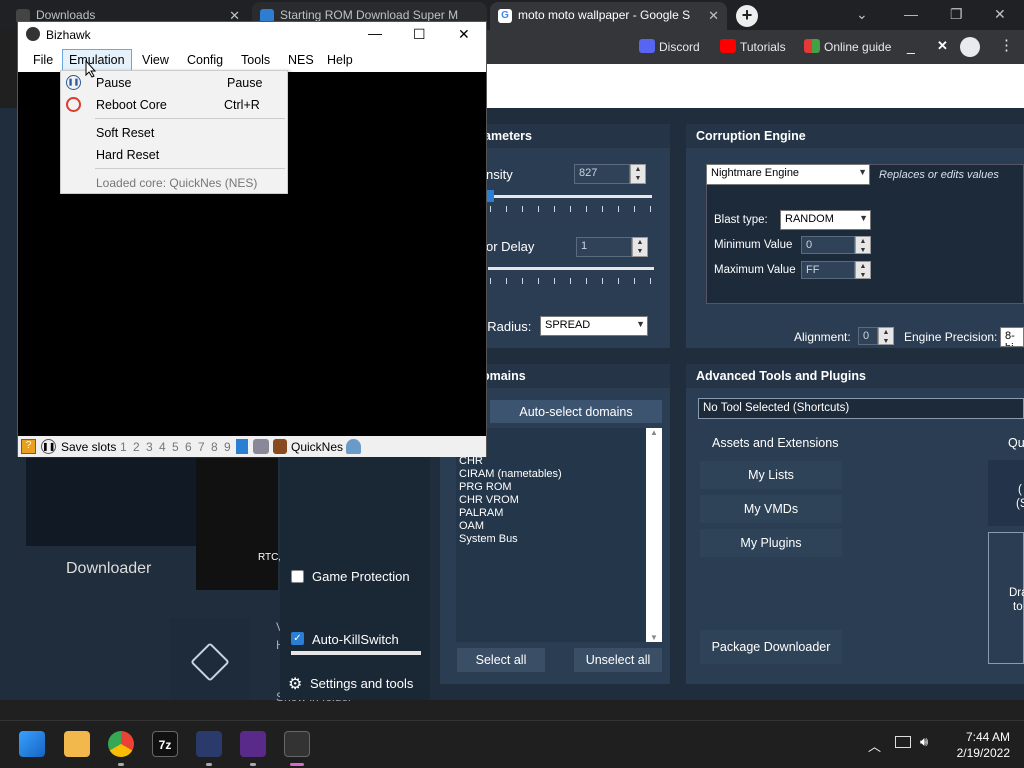 The height and width of the screenshot is (768, 1024). Describe the element at coordinates (155, 60) in the screenshot. I see `menu-view: View` at that location.